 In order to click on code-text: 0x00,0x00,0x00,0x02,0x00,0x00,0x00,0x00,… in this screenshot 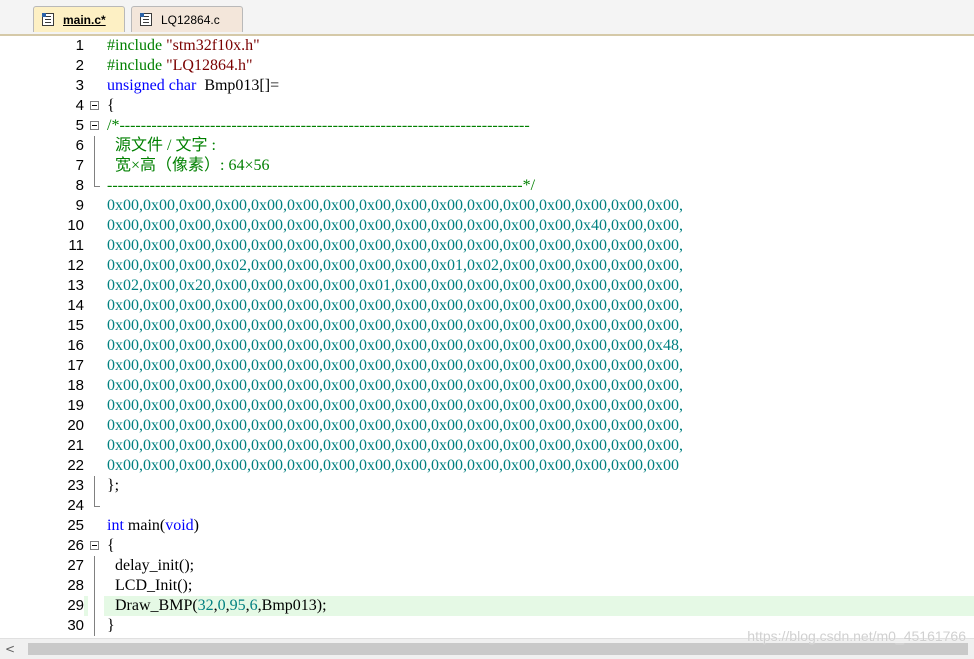, I will do `click(395, 266)`.